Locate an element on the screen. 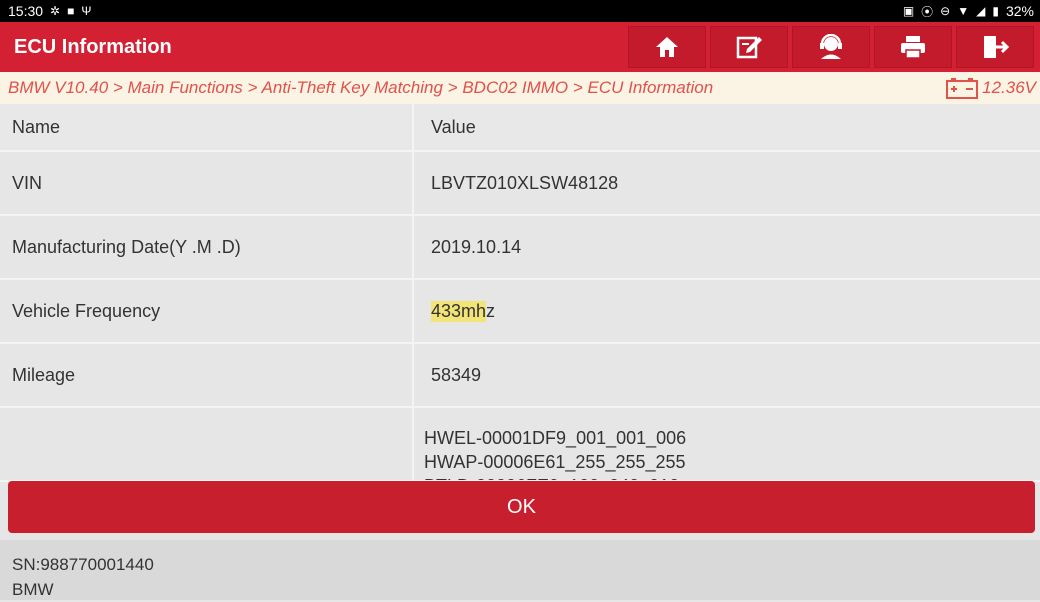 The width and height of the screenshot is (1040, 602). table-row: Vehicle Frequency 433mh z is located at coordinates (520, 312).